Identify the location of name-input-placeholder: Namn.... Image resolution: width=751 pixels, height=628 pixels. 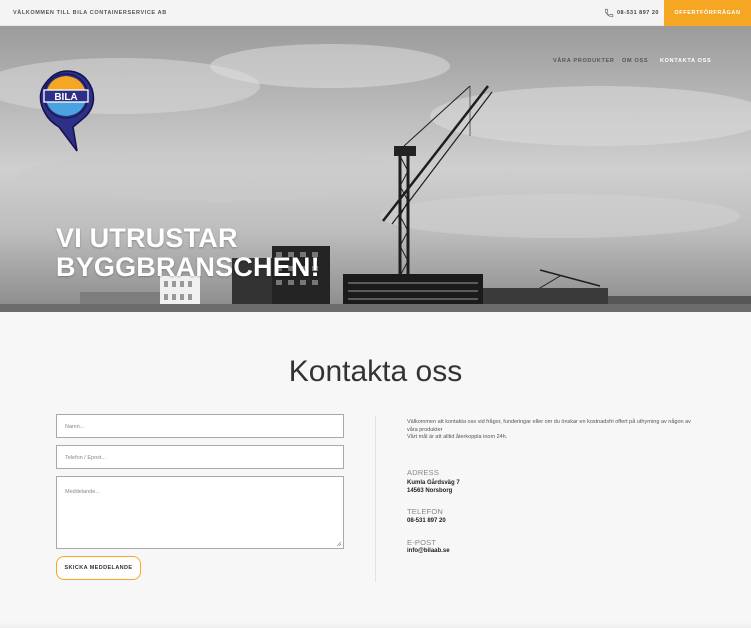
(75, 427).